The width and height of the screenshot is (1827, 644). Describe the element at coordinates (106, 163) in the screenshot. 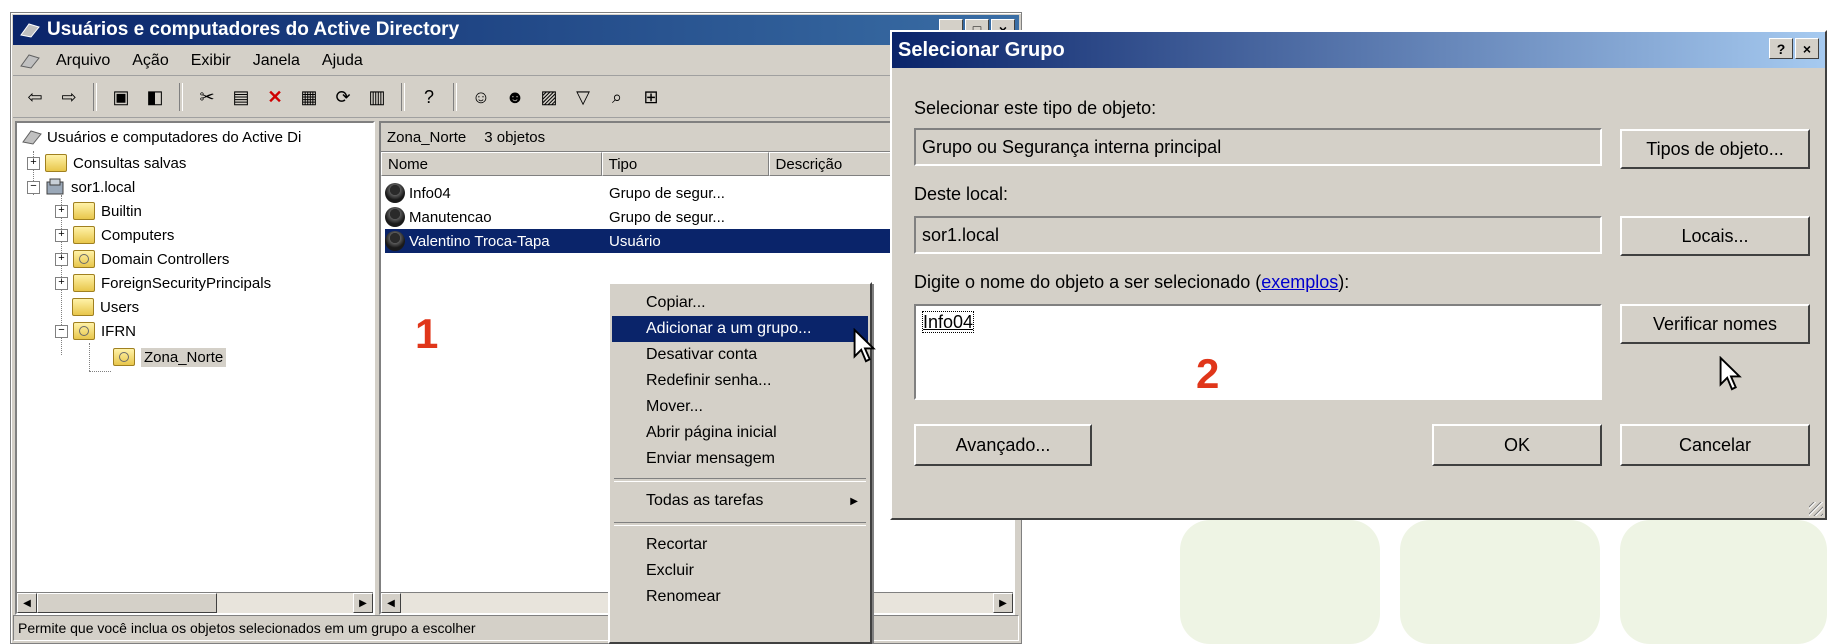

I see `tree-item-saved-queries: + Consultas salvas` at that location.